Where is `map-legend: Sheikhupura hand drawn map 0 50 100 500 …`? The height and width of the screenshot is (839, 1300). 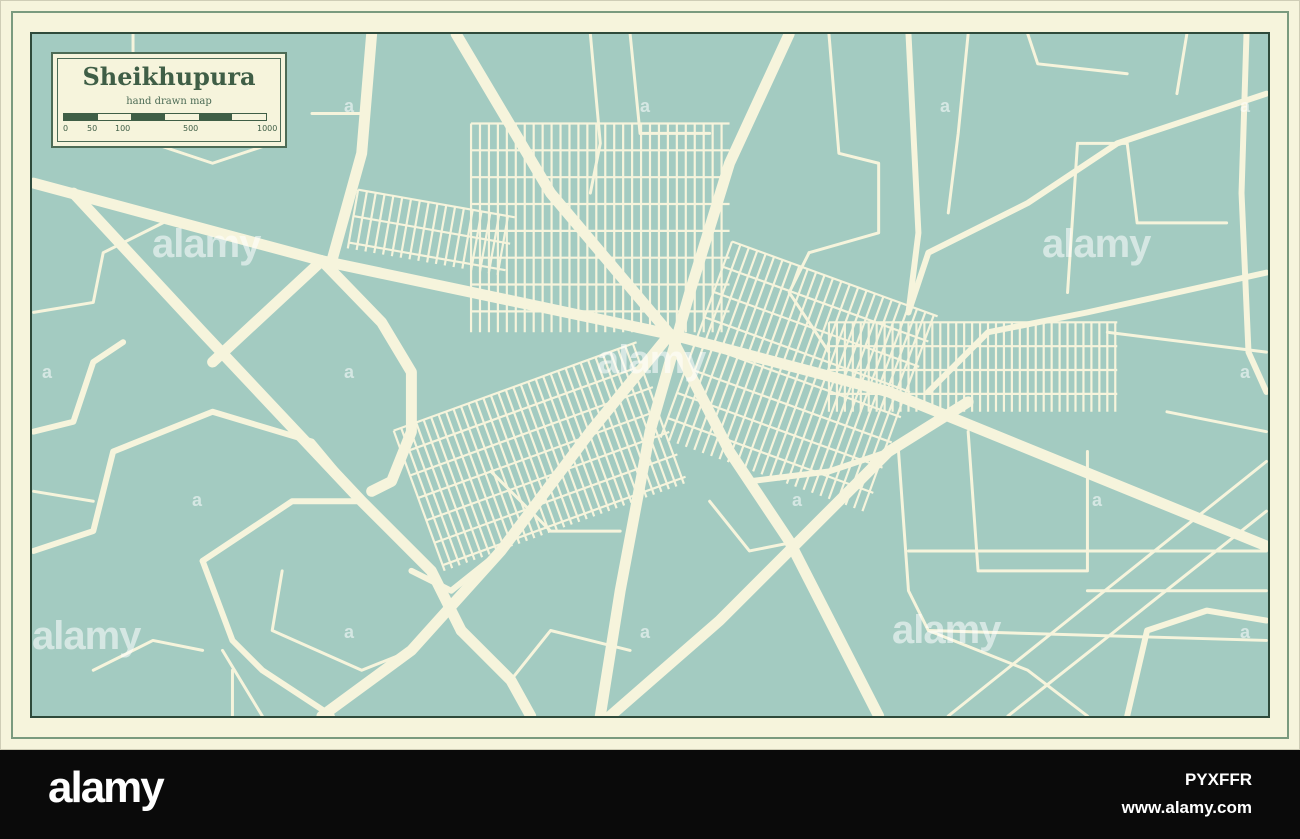
map-legend: Sheikhupura hand drawn map 0 50 100 500 … is located at coordinates (169, 100).